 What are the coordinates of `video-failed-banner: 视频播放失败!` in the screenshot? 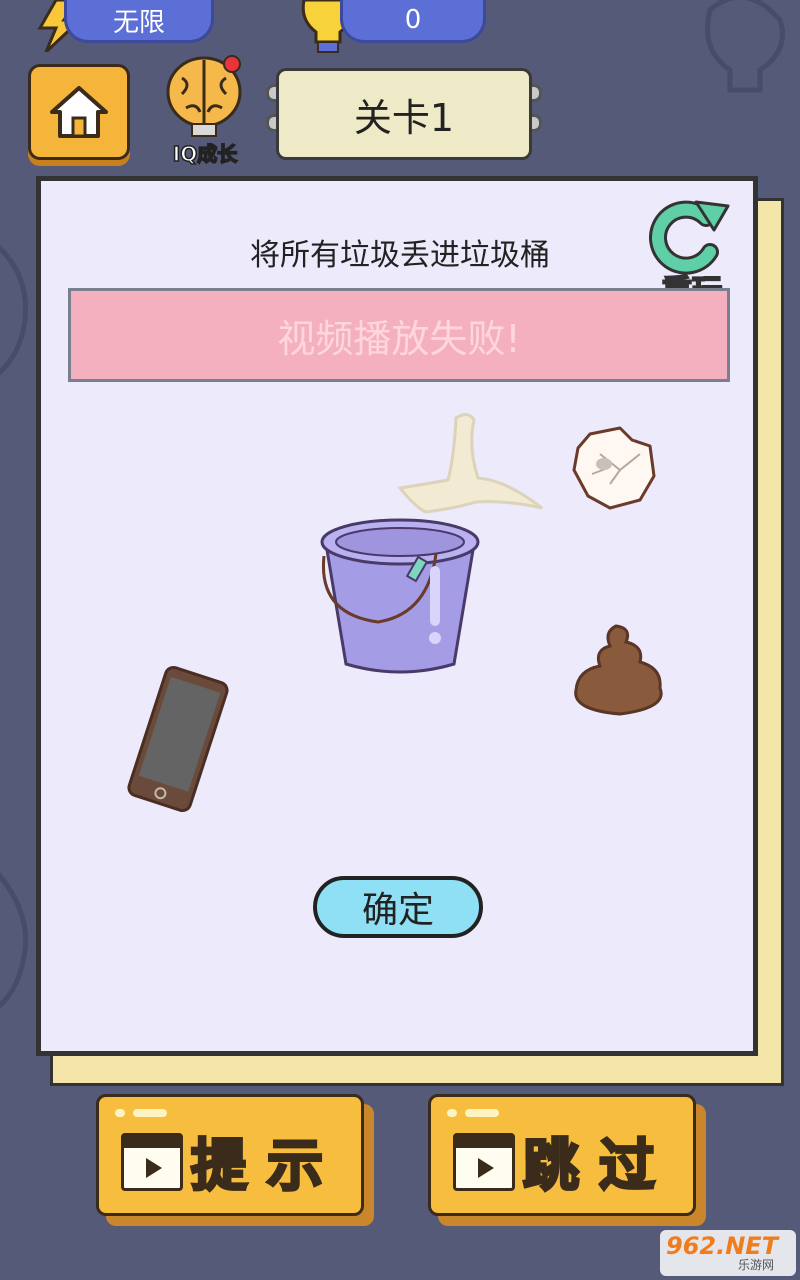 It's located at (399, 335).